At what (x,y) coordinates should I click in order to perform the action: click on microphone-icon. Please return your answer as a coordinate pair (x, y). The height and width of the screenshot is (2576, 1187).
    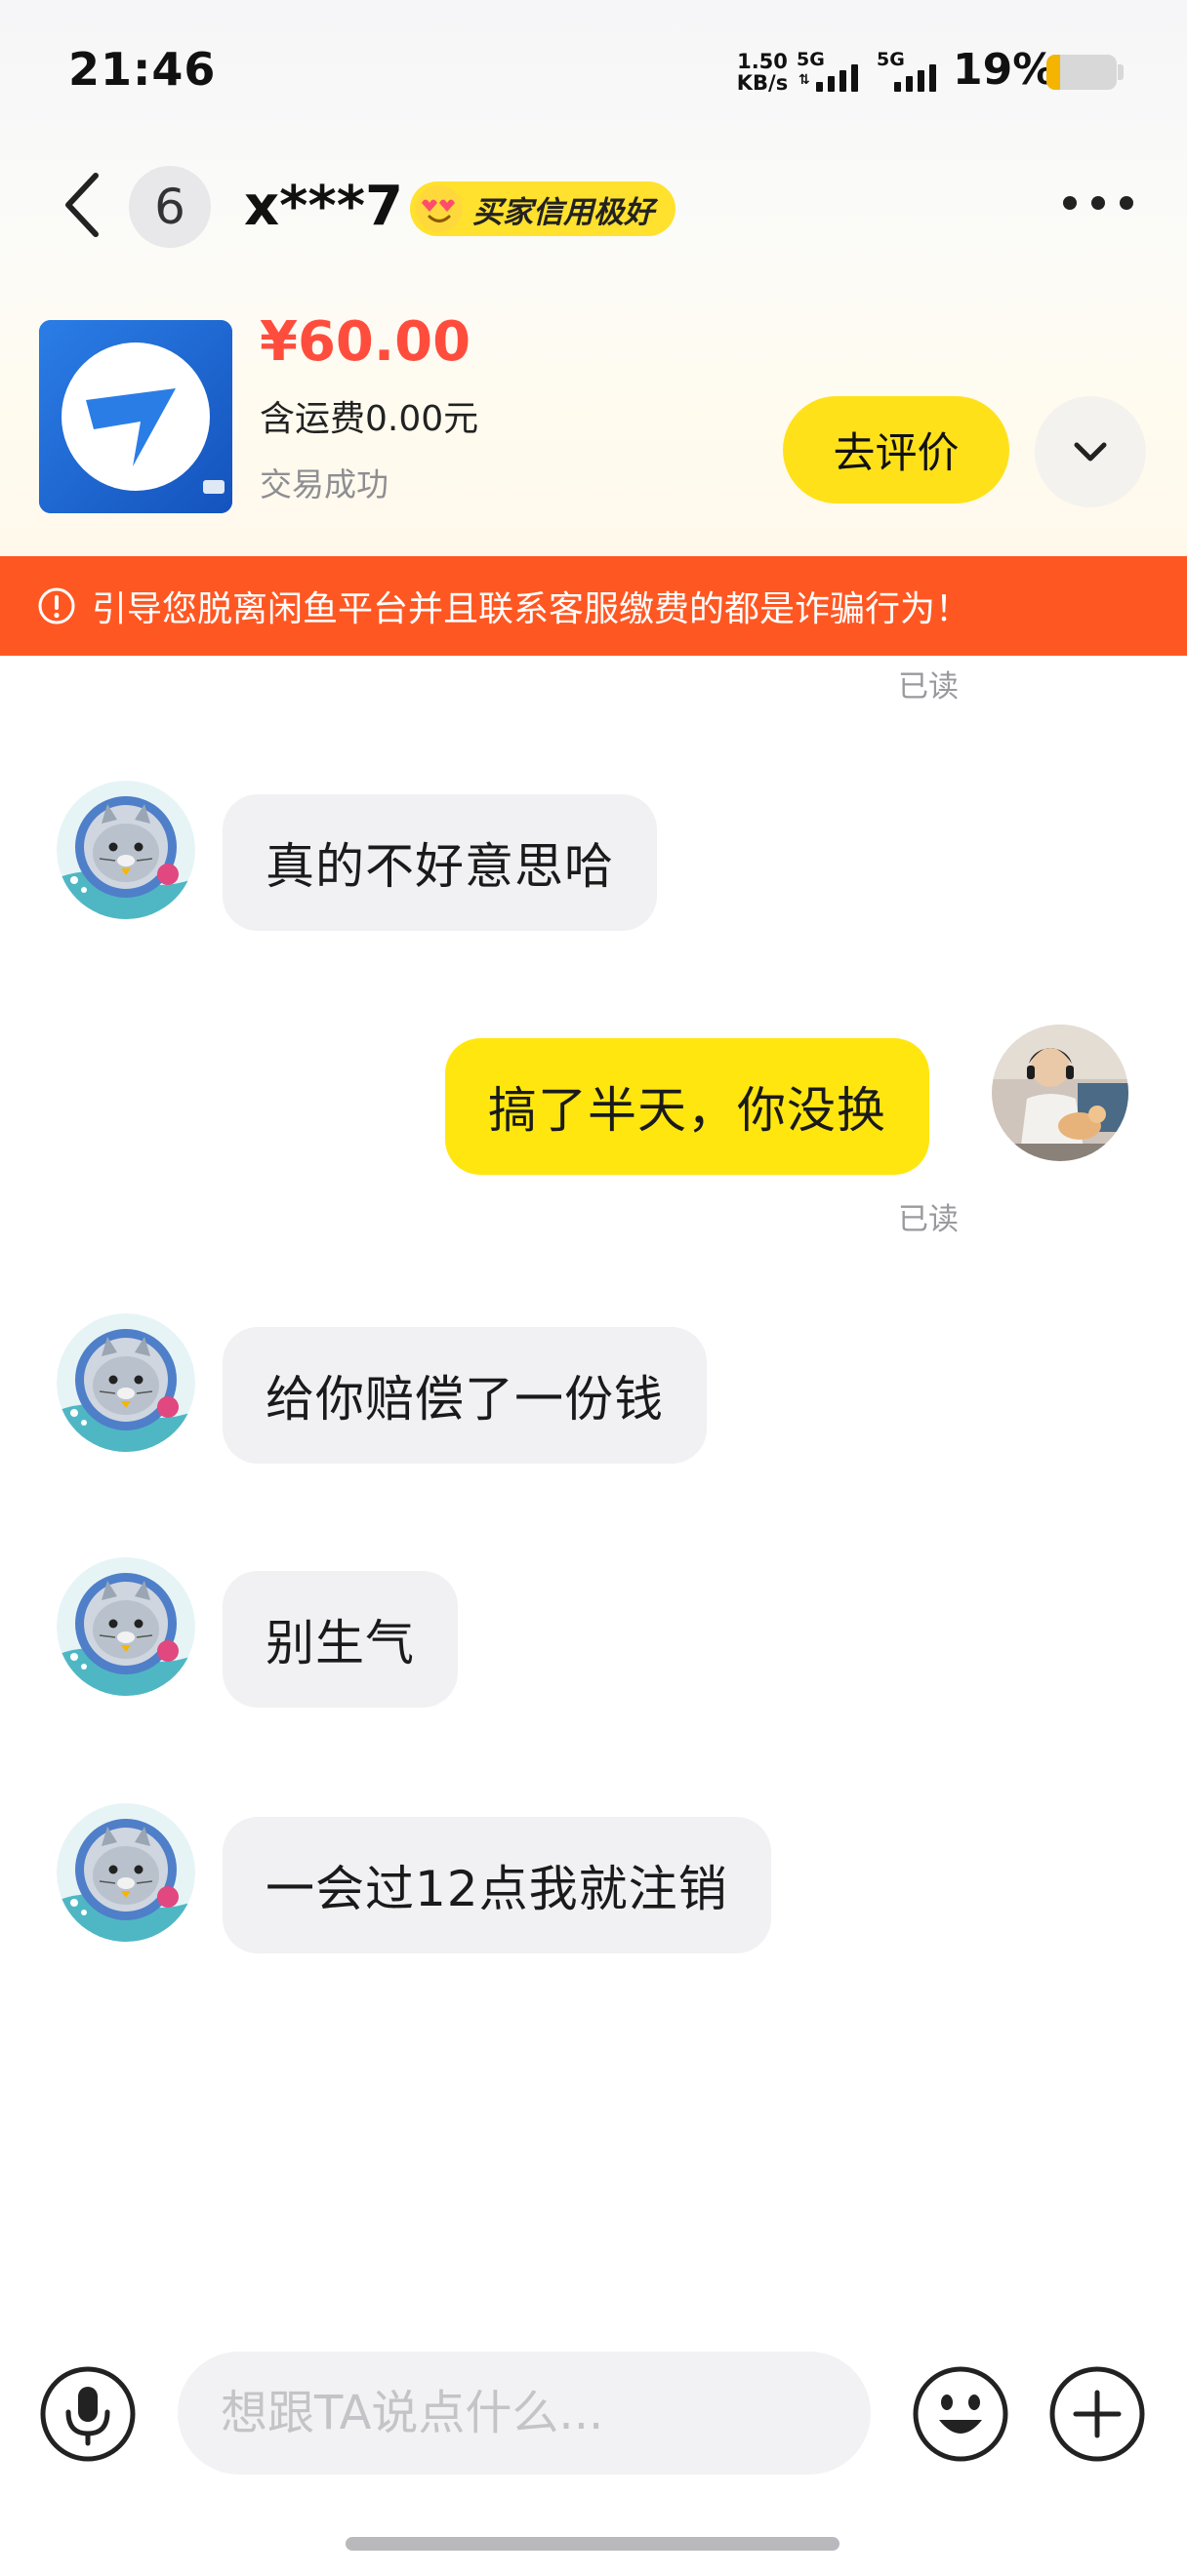
    Looking at the image, I should click on (88, 2414).